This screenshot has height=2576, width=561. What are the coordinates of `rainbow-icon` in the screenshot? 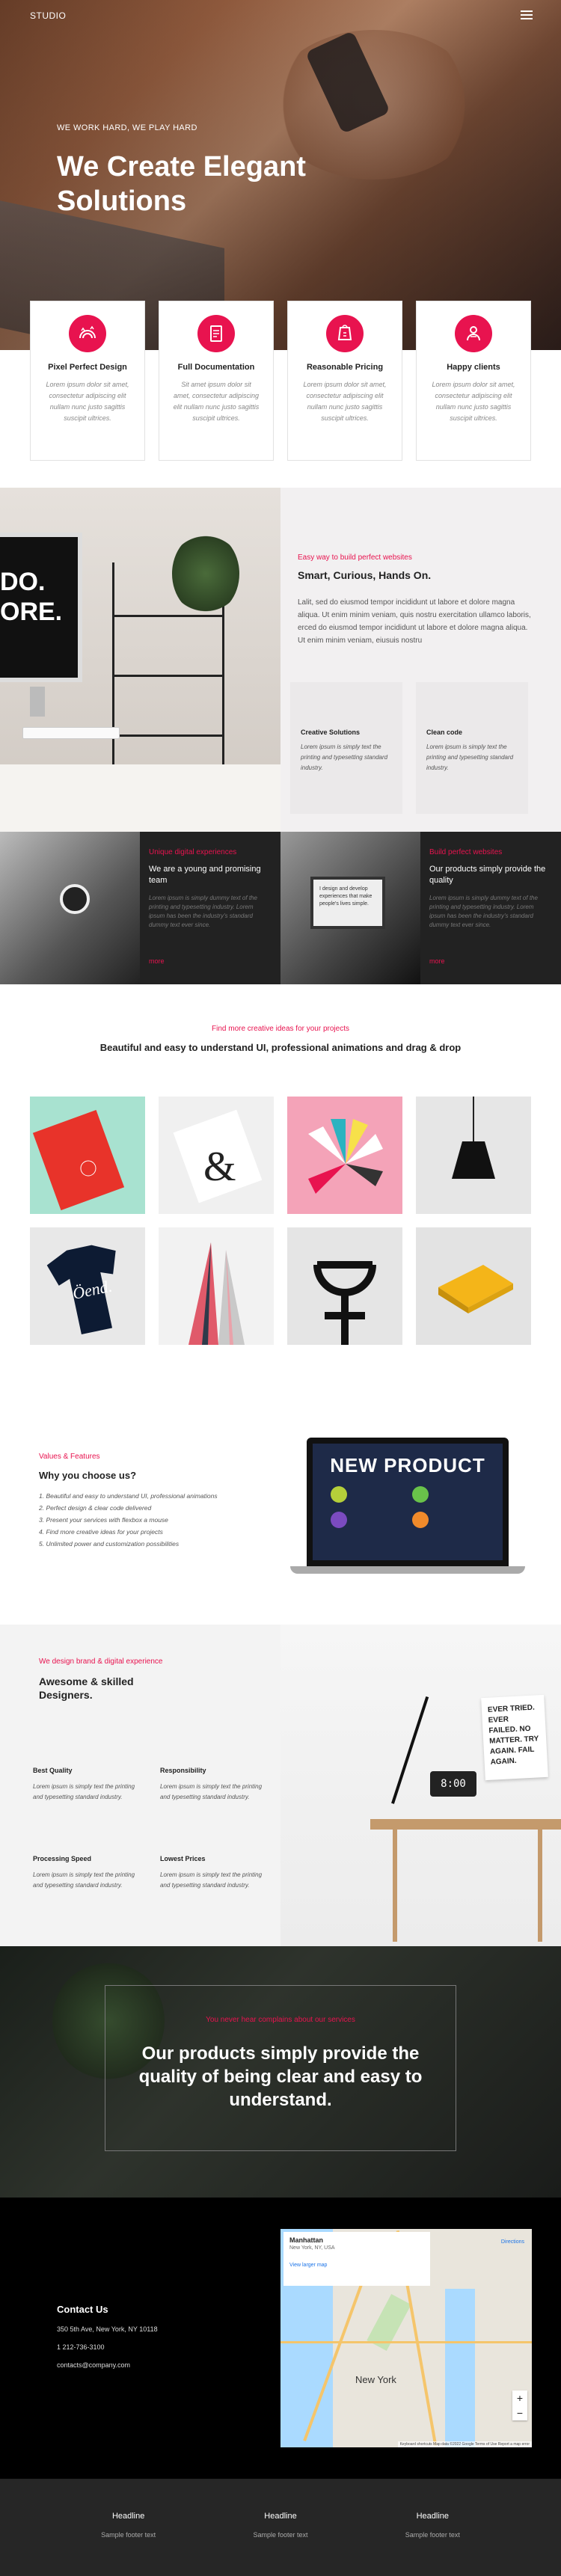 It's located at (87, 333).